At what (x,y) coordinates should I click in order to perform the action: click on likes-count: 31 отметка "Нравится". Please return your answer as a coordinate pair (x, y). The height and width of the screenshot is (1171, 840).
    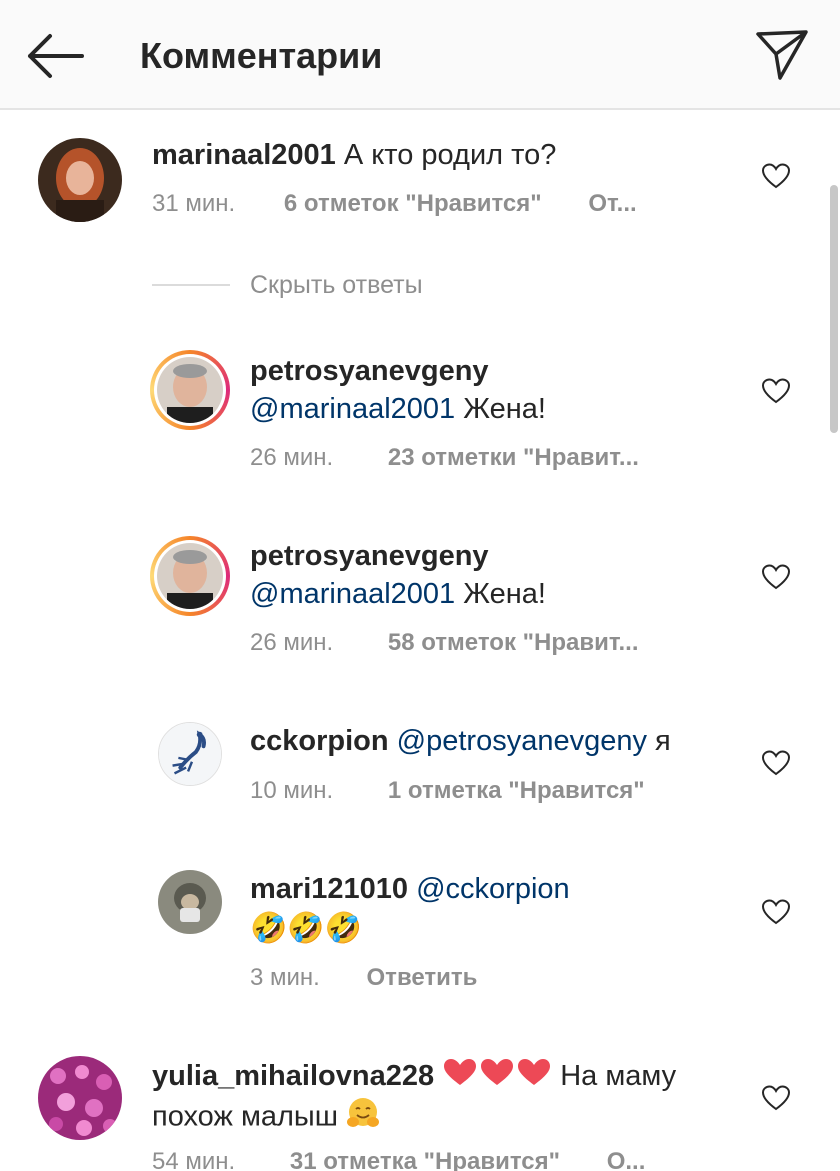
    Looking at the image, I should click on (425, 1159).